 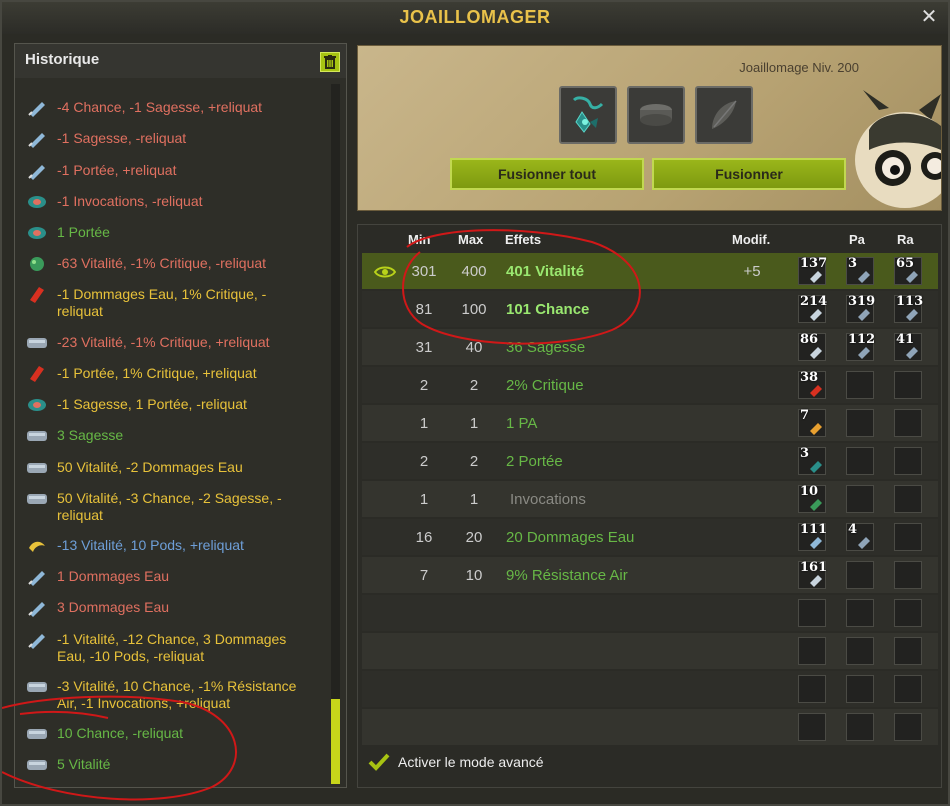 What do you see at coordinates (650, 575) in the screenshot?
I see `effect-row: 7 10 9% Résistance Air 161` at bounding box center [650, 575].